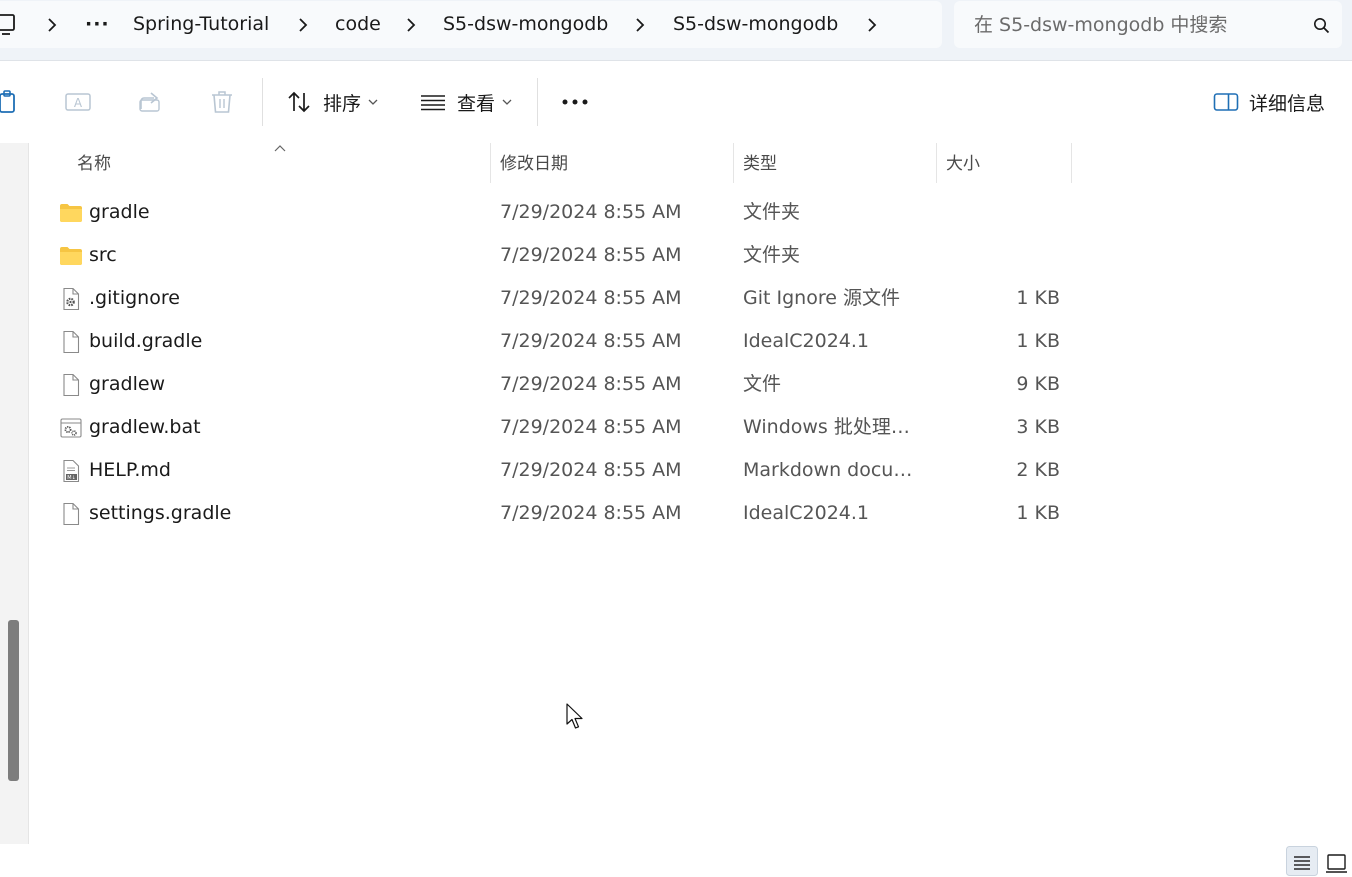  I want to click on search-icon, so click(1321, 25).